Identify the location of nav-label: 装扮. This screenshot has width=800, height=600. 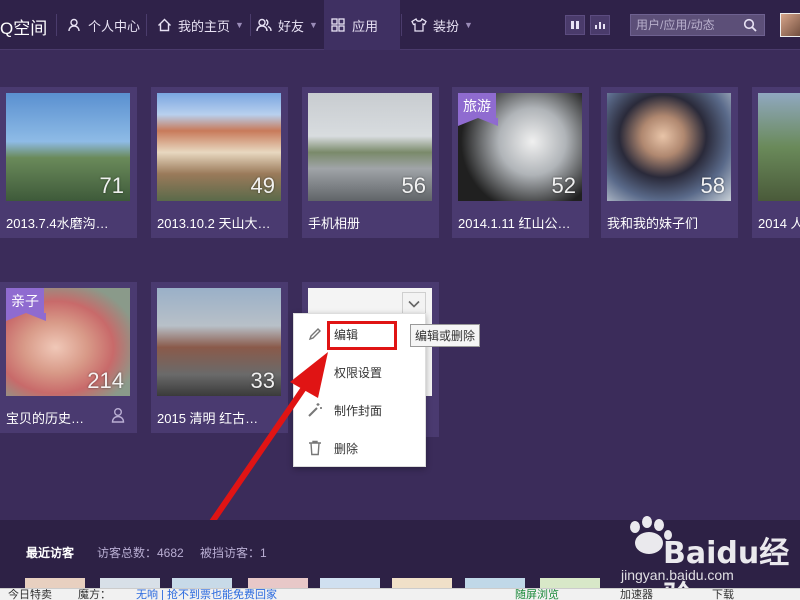
(446, 26).